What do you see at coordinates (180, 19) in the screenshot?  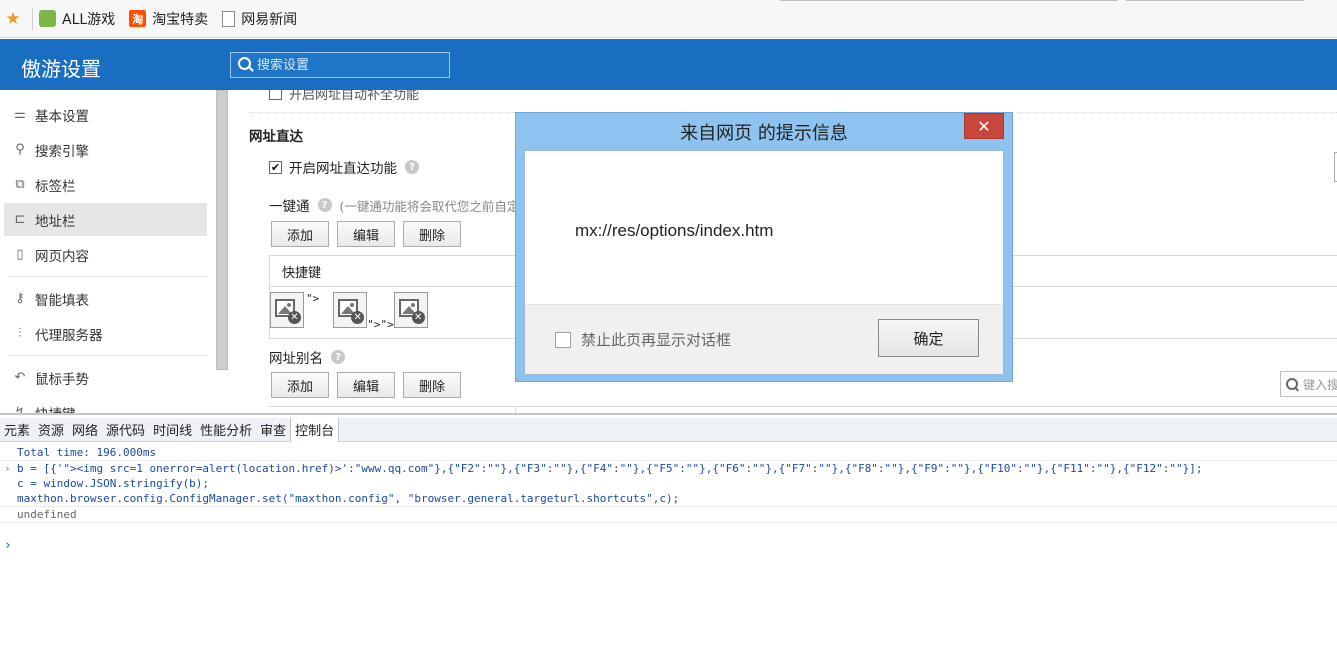 I see `bookmark-label: 淘宝特卖` at bounding box center [180, 19].